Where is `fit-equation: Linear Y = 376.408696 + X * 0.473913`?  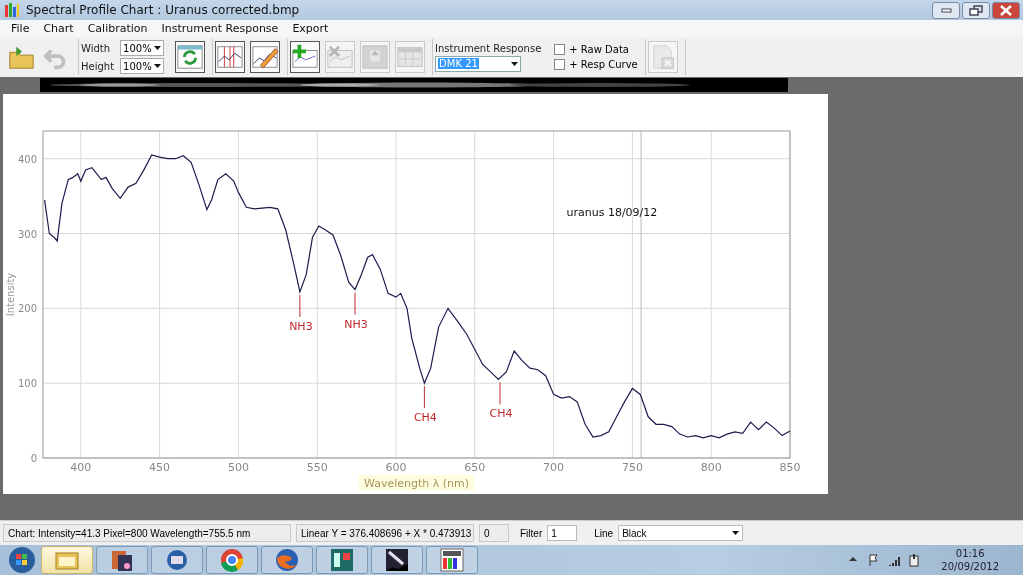 fit-equation: Linear Y = 376.408696 + X * 0.473913 is located at coordinates (385, 533).